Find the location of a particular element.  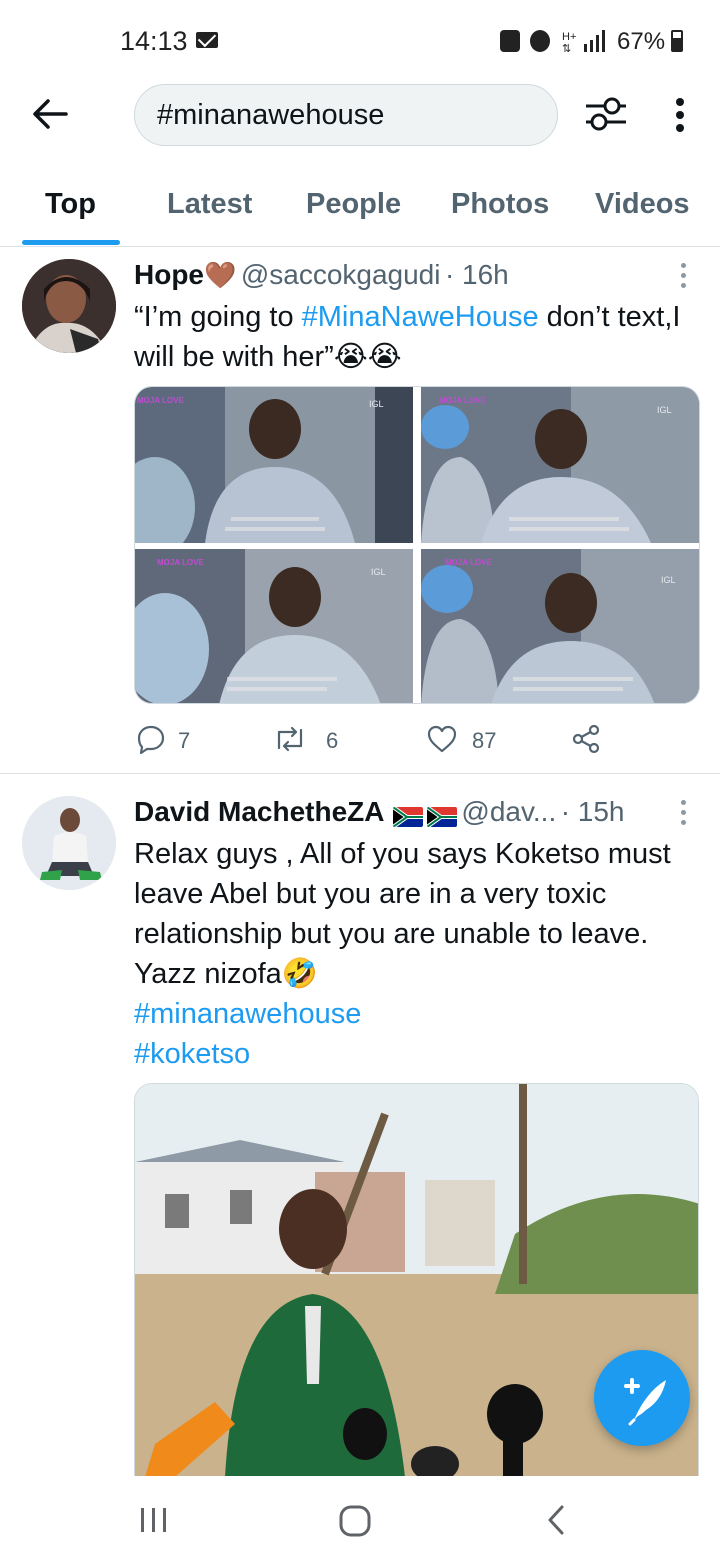

recycle-icon is located at coordinates (510, 41).